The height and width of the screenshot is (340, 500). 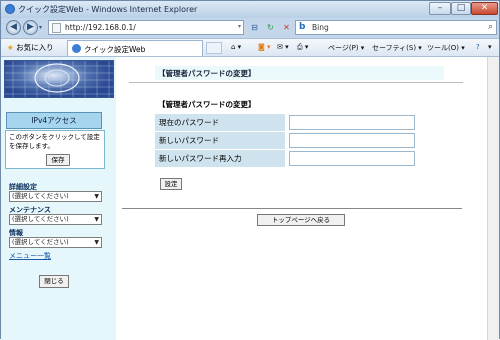 I want to click on back-arrow-icon: ◀, so click(x=13, y=27).